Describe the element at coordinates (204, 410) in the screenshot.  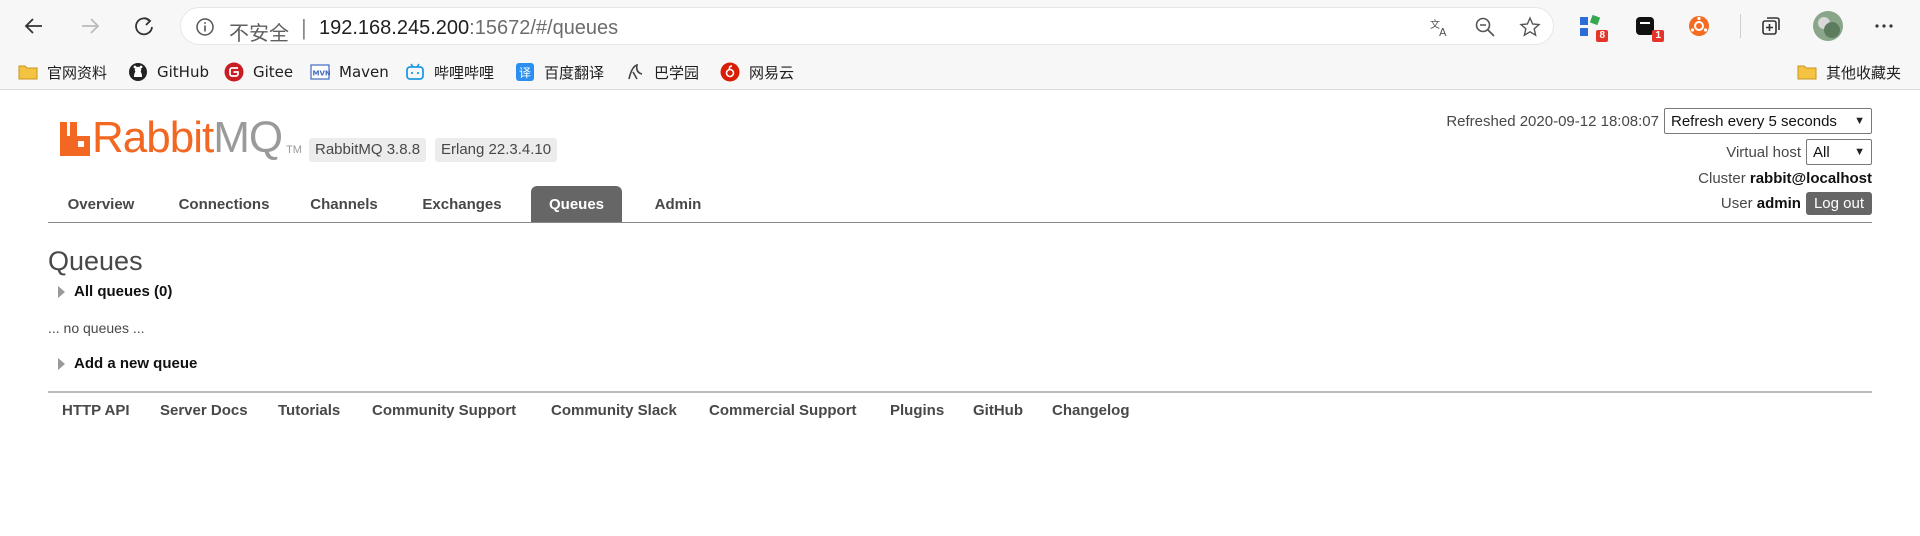
I see `footer-link-server-docs: Server Docs` at that location.